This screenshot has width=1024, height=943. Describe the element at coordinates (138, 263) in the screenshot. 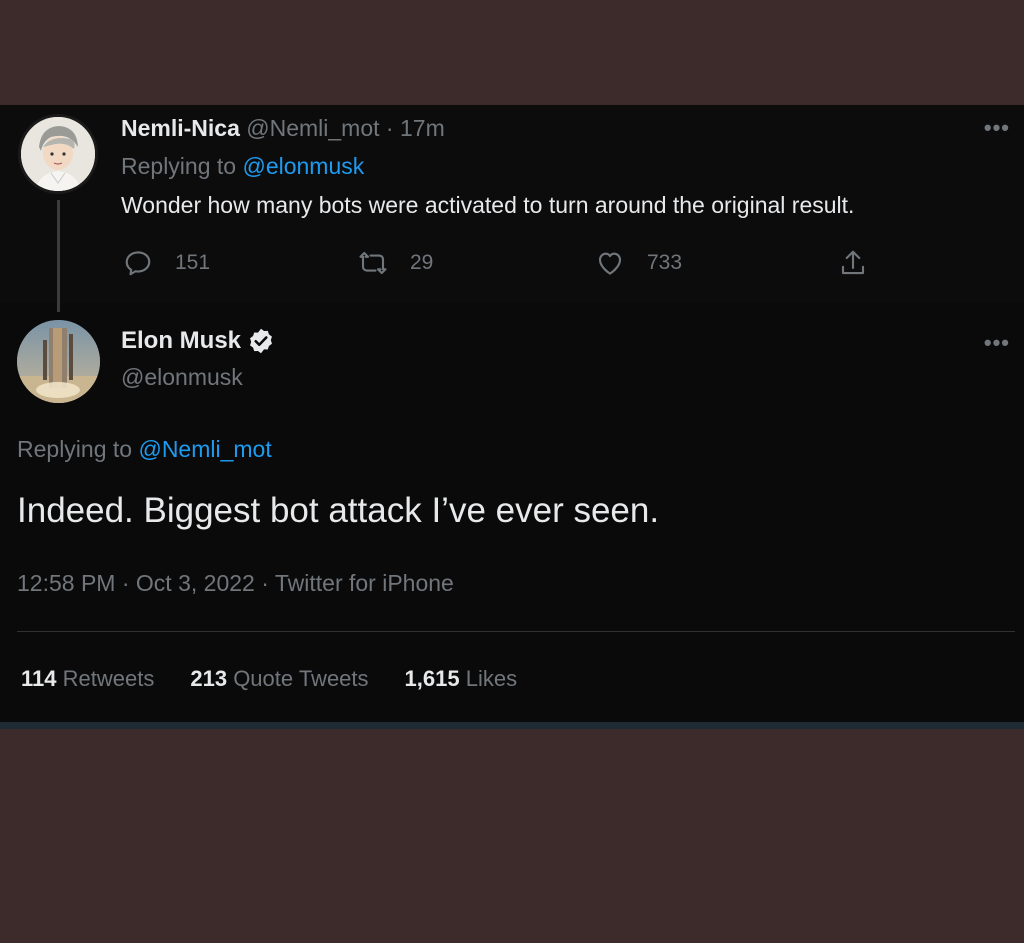

I see `reply-icon` at that location.